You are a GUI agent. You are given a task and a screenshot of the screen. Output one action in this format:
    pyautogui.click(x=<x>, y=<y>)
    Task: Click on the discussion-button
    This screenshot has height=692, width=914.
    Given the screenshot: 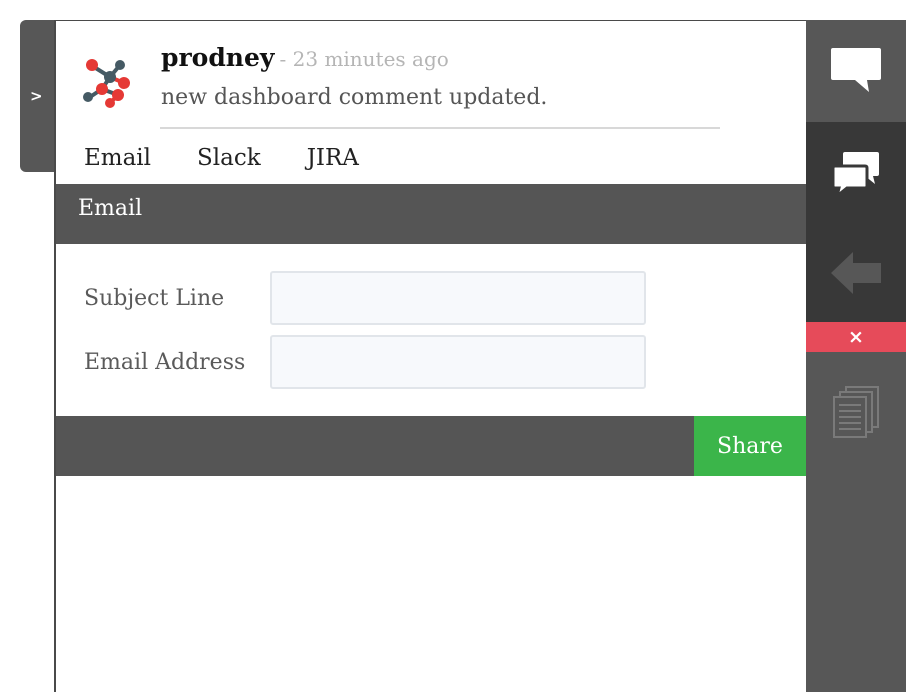 What is the action you would take?
    pyautogui.click(x=856, y=173)
    